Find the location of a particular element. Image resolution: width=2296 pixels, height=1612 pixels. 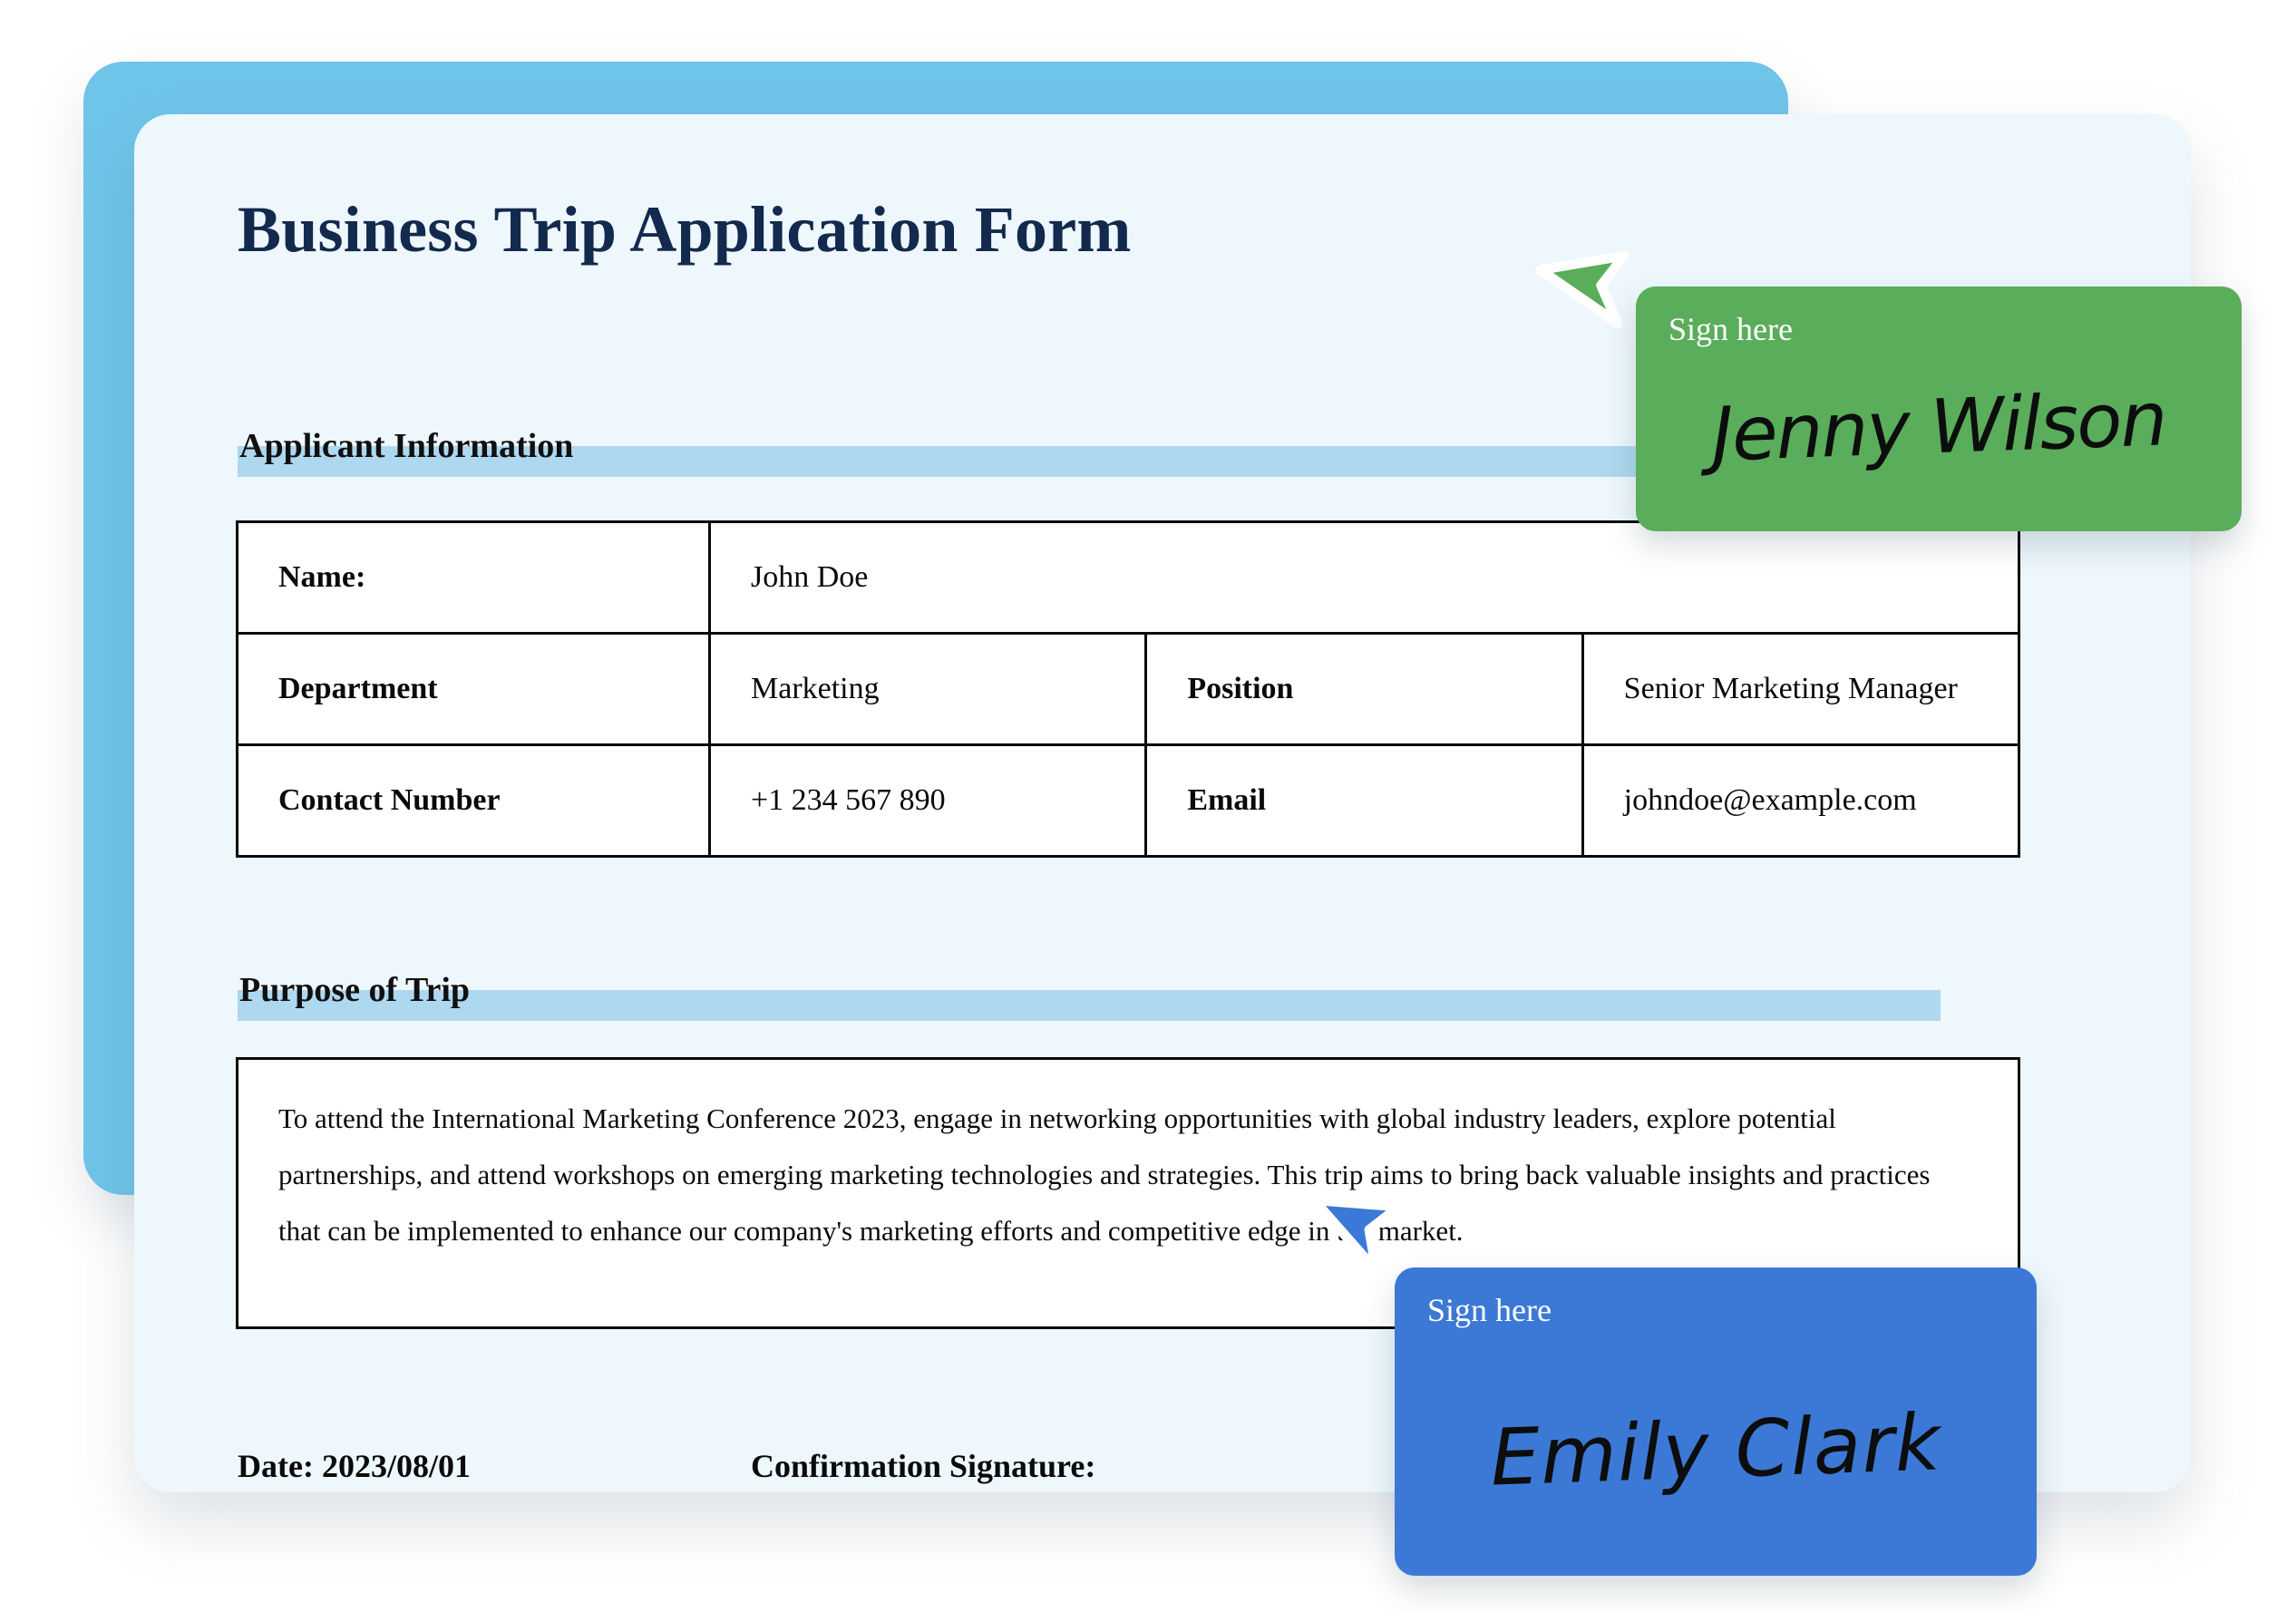

signature-jenny-wilson: Jenny Wilson is located at coordinates (1938, 428).